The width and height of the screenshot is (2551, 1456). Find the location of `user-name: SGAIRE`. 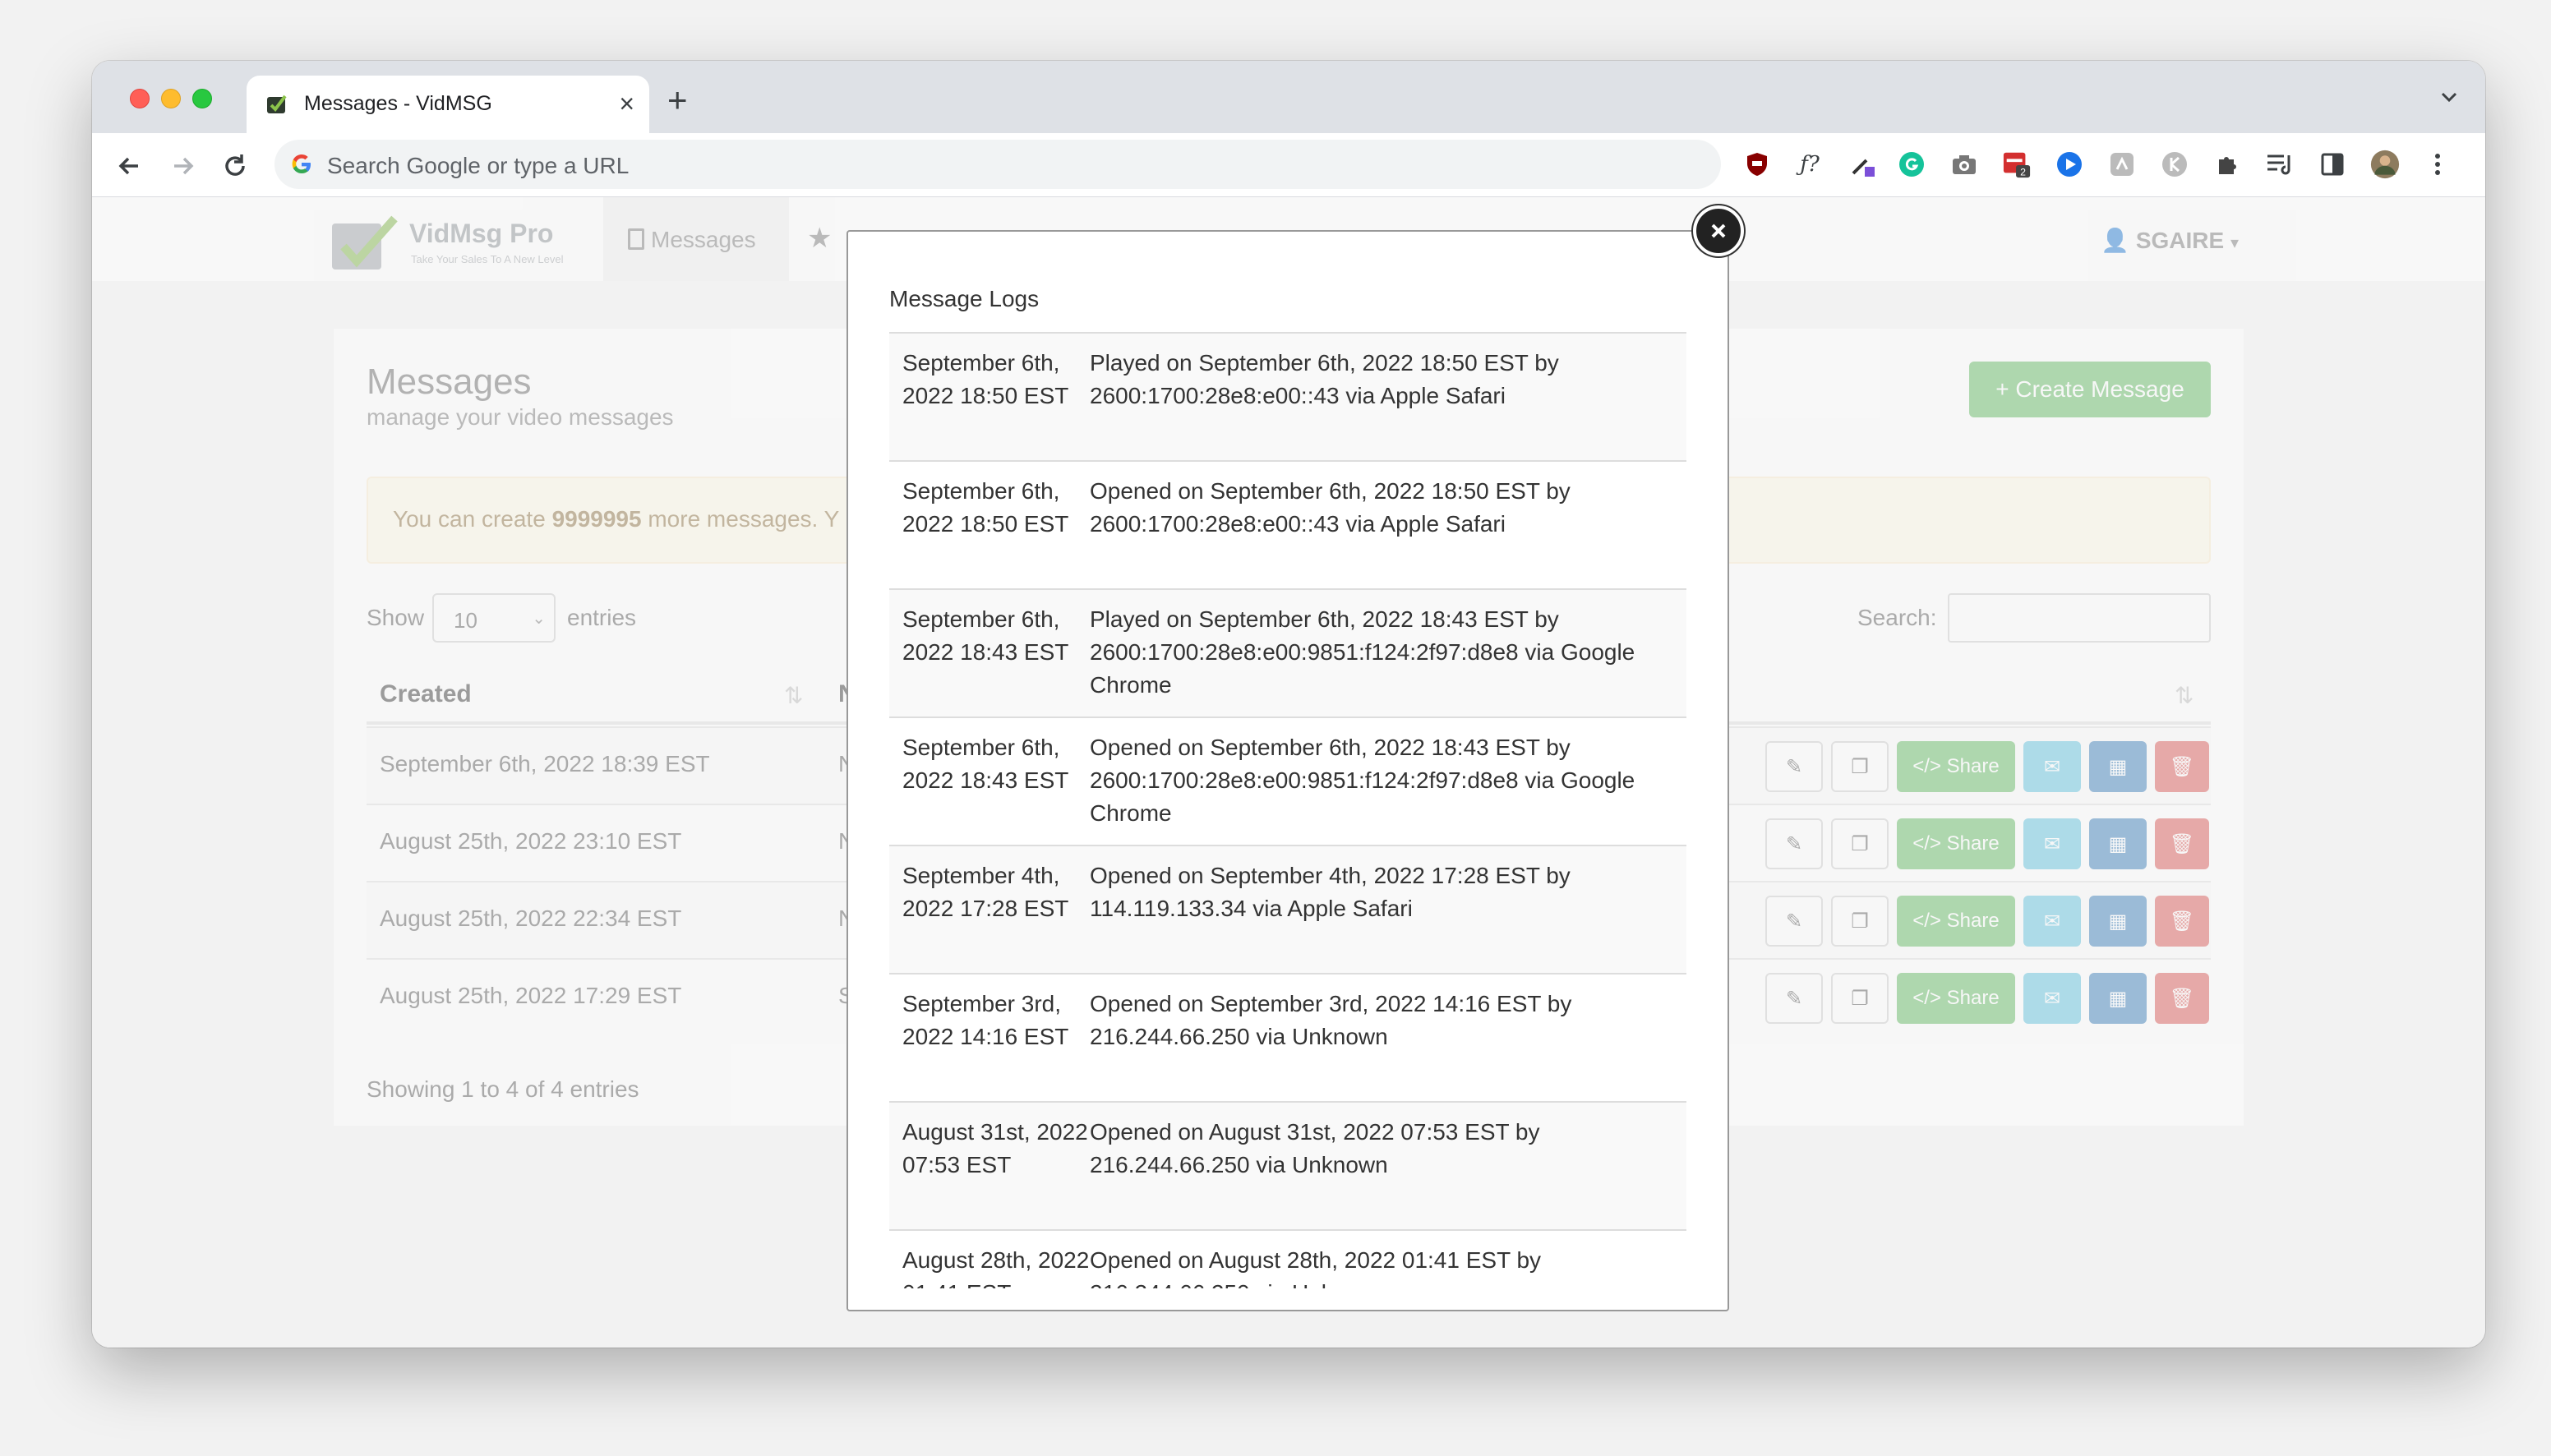

user-name: SGAIRE is located at coordinates (2180, 240).